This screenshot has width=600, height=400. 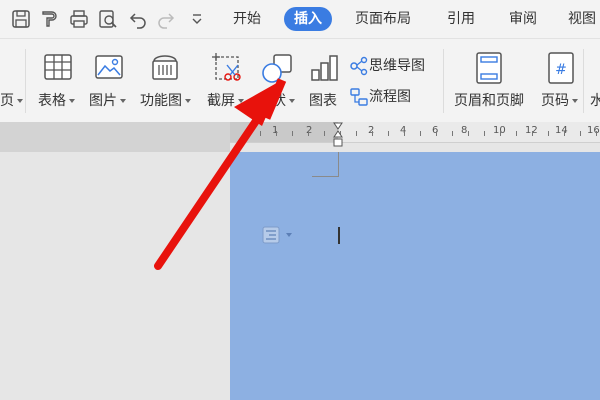 What do you see at coordinates (227, 68) in the screenshot?
I see `screenshot-icon` at bounding box center [227, 68].